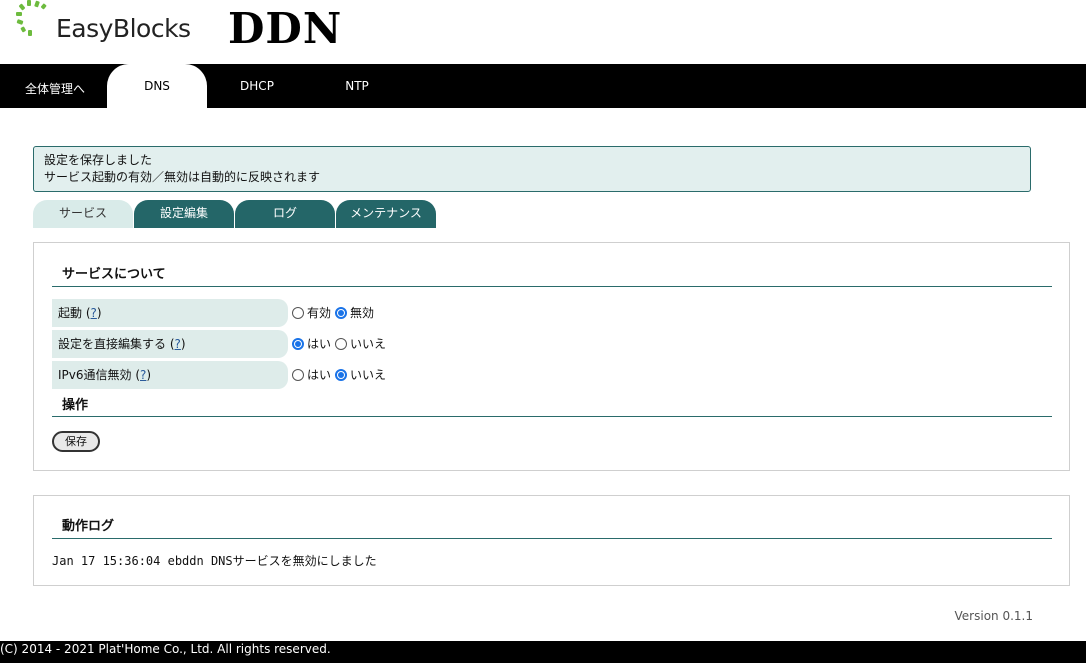 The image size is (1086, 663). I want to click on row-label-direct-edit: 設定を直接編集する (?), so click(170, 344).